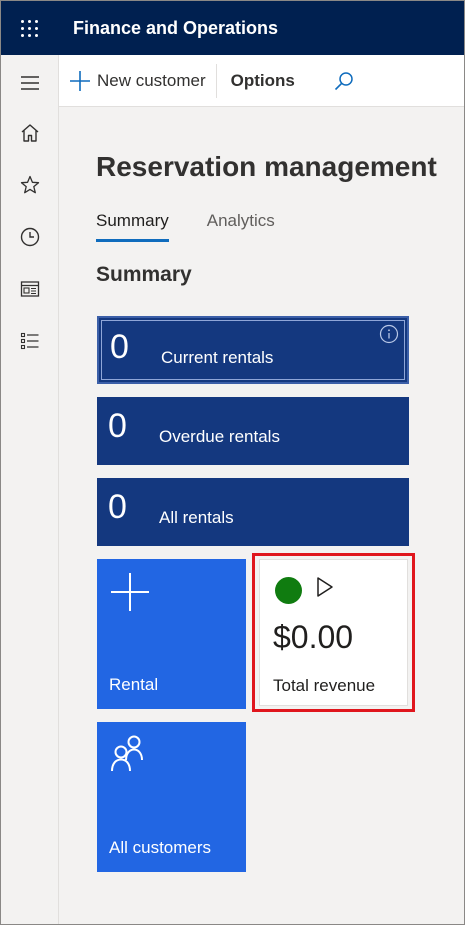 The image size is (465, 925). I want to click on rental-label: Rental, so click(134, 684).